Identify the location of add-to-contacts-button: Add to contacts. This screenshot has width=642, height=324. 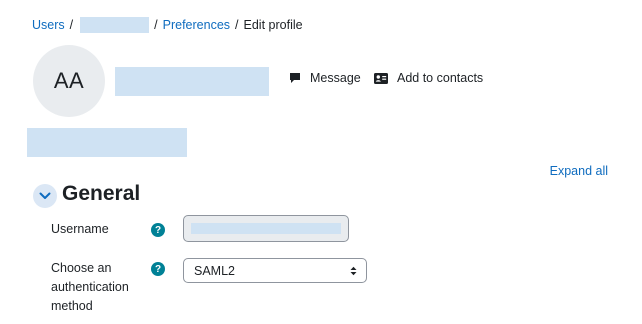
(428, 78).